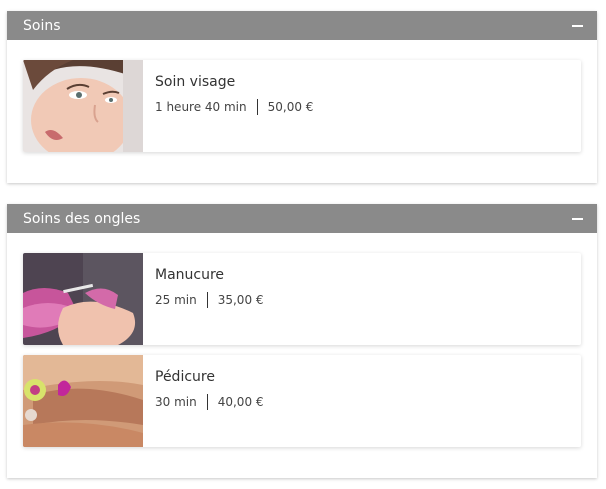  Describe the element at coordinates (82, 218) in the screenshot. I see `category-title: Soins des ongles` at that location.